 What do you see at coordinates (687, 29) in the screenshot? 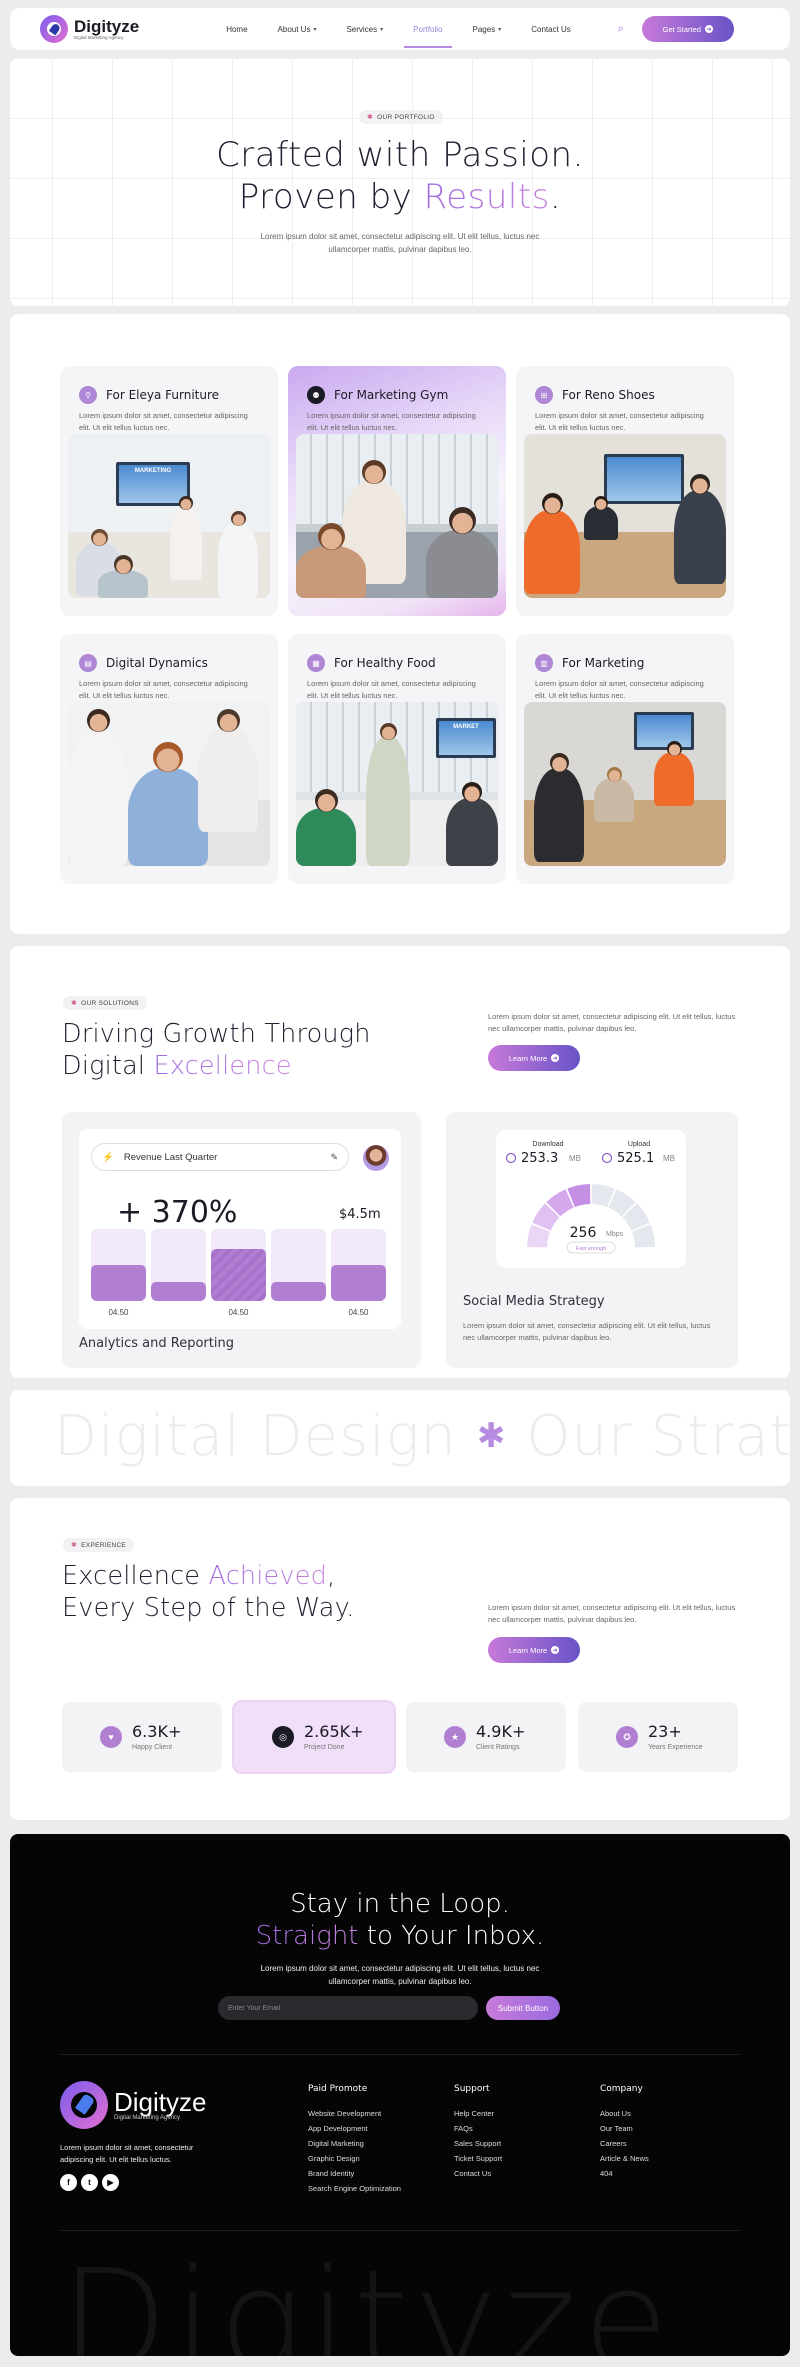
I see `get-started-button: Get Started ➜` at bounding box center [687, 29].